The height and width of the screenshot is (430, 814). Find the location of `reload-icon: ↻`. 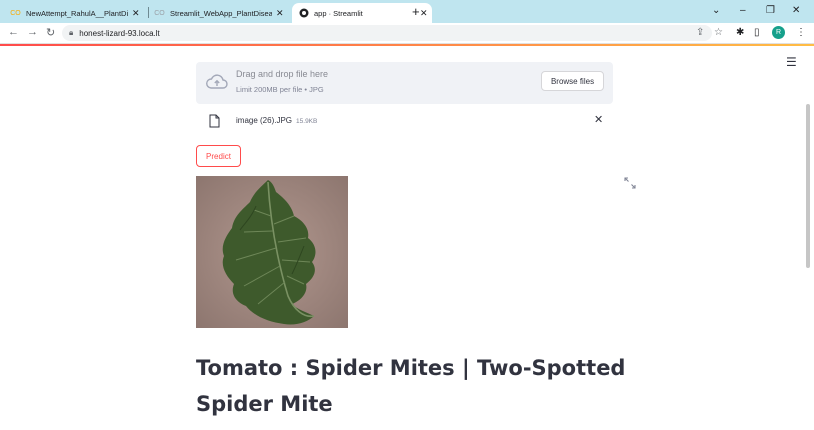

reload-icon: ↻ is located at coordinates (50, 32).